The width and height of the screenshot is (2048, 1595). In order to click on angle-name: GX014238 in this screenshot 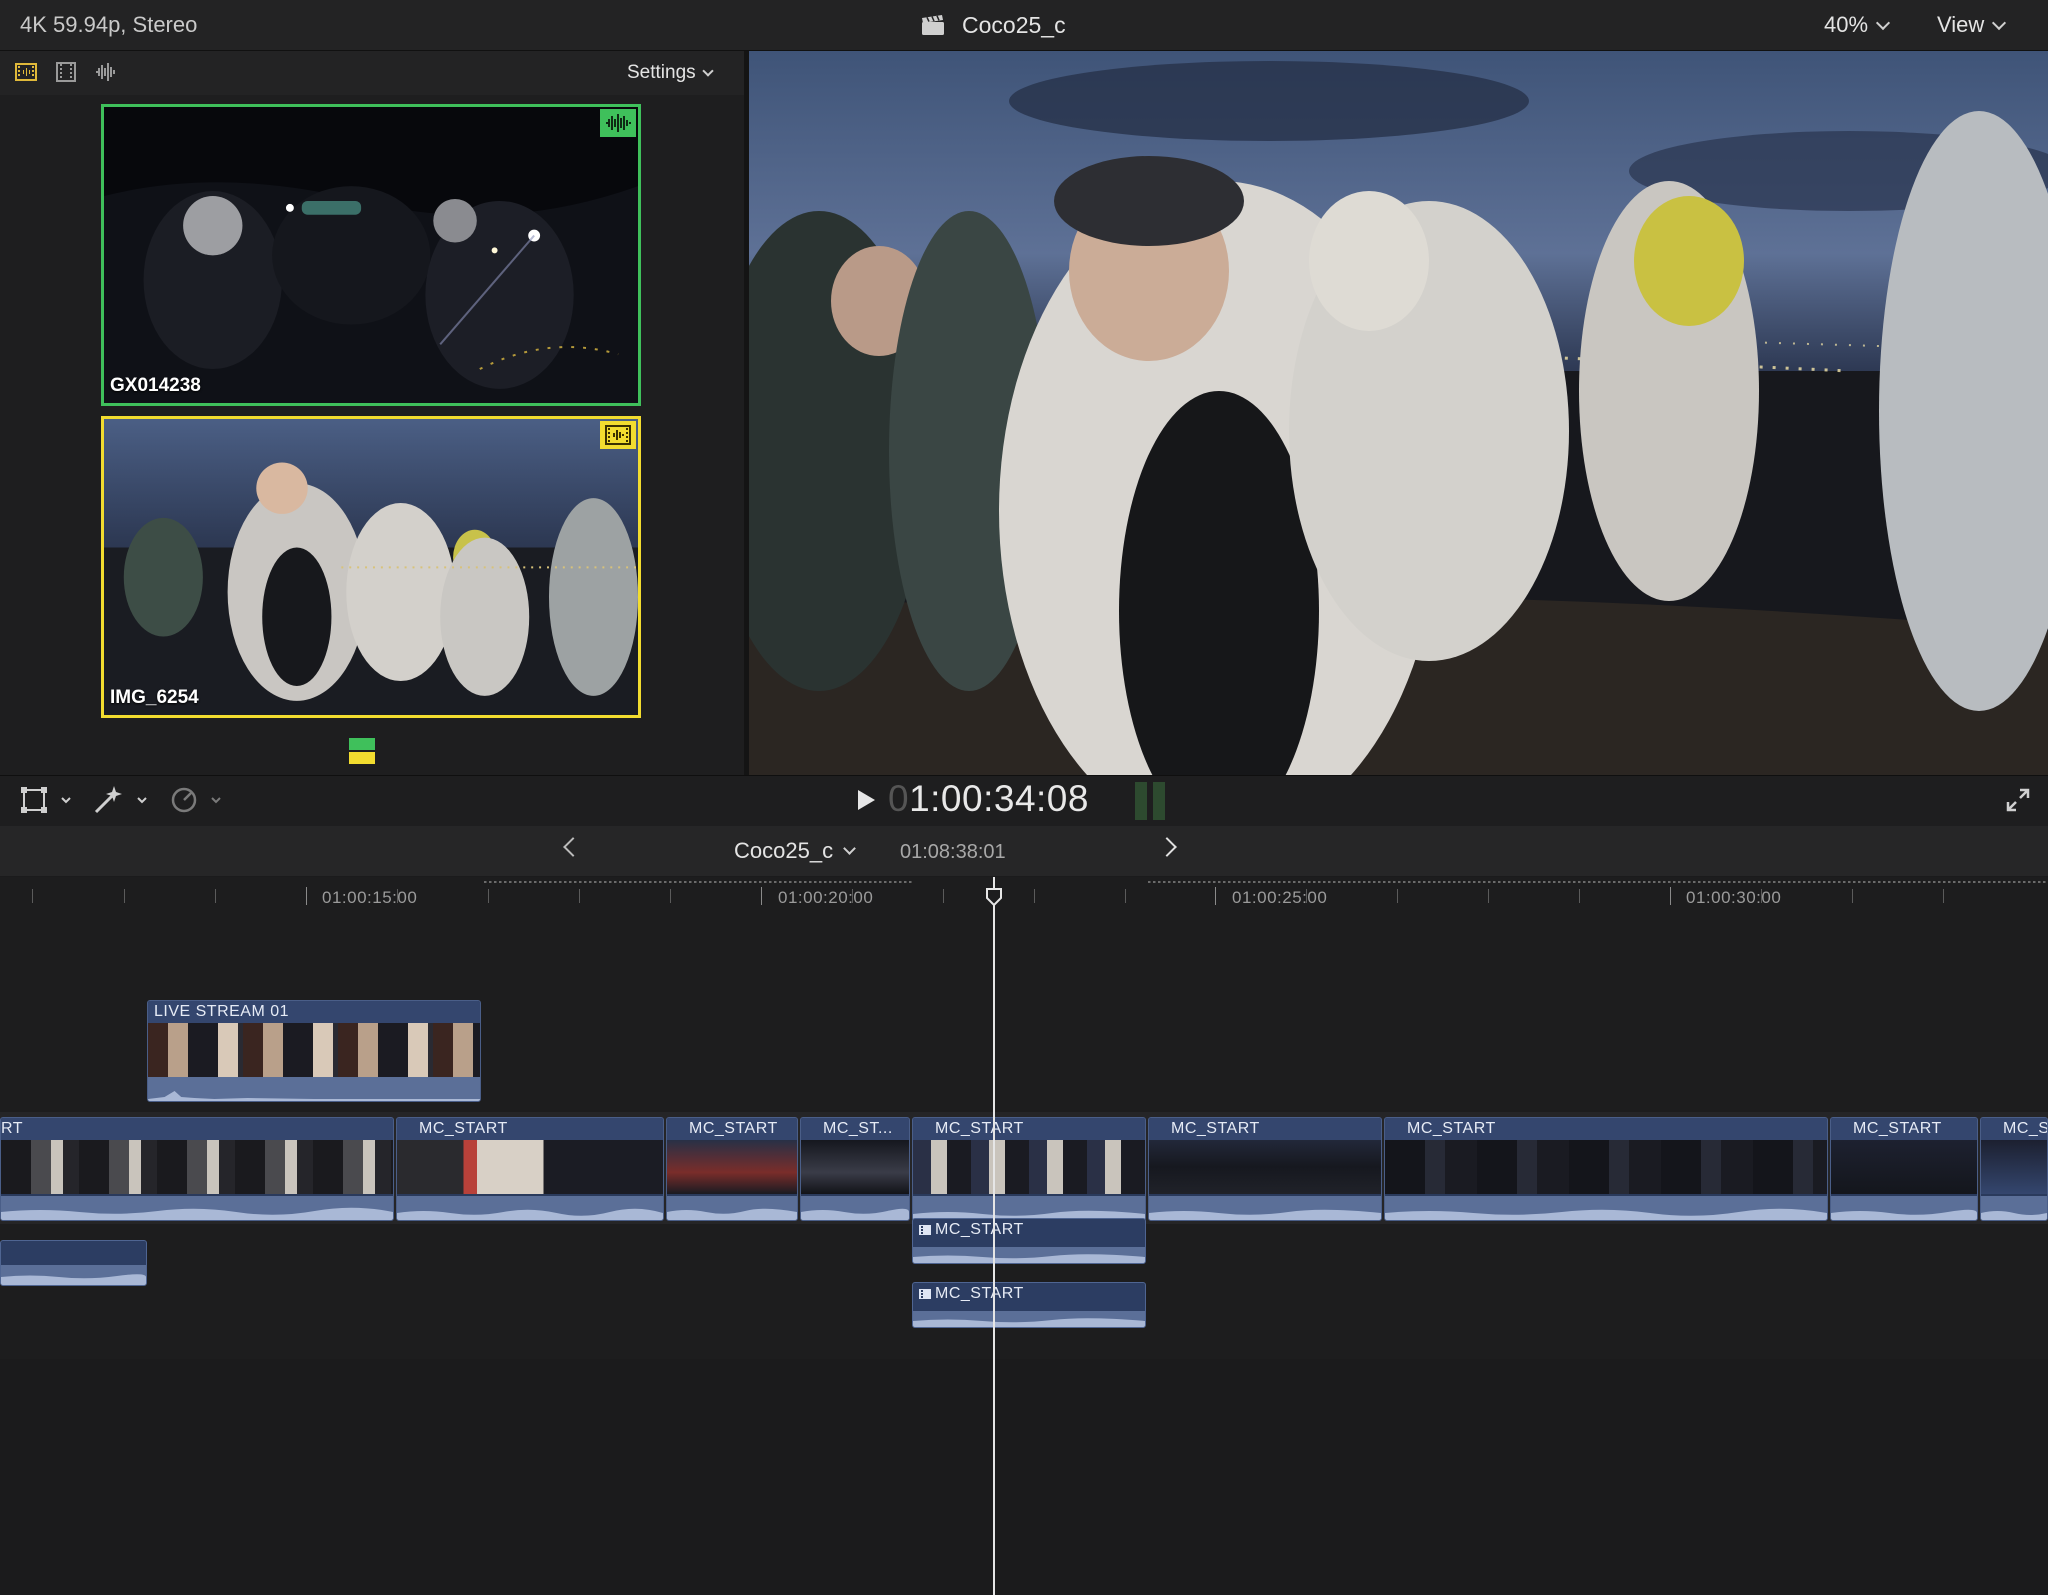, I will do `click(155, 385)`.